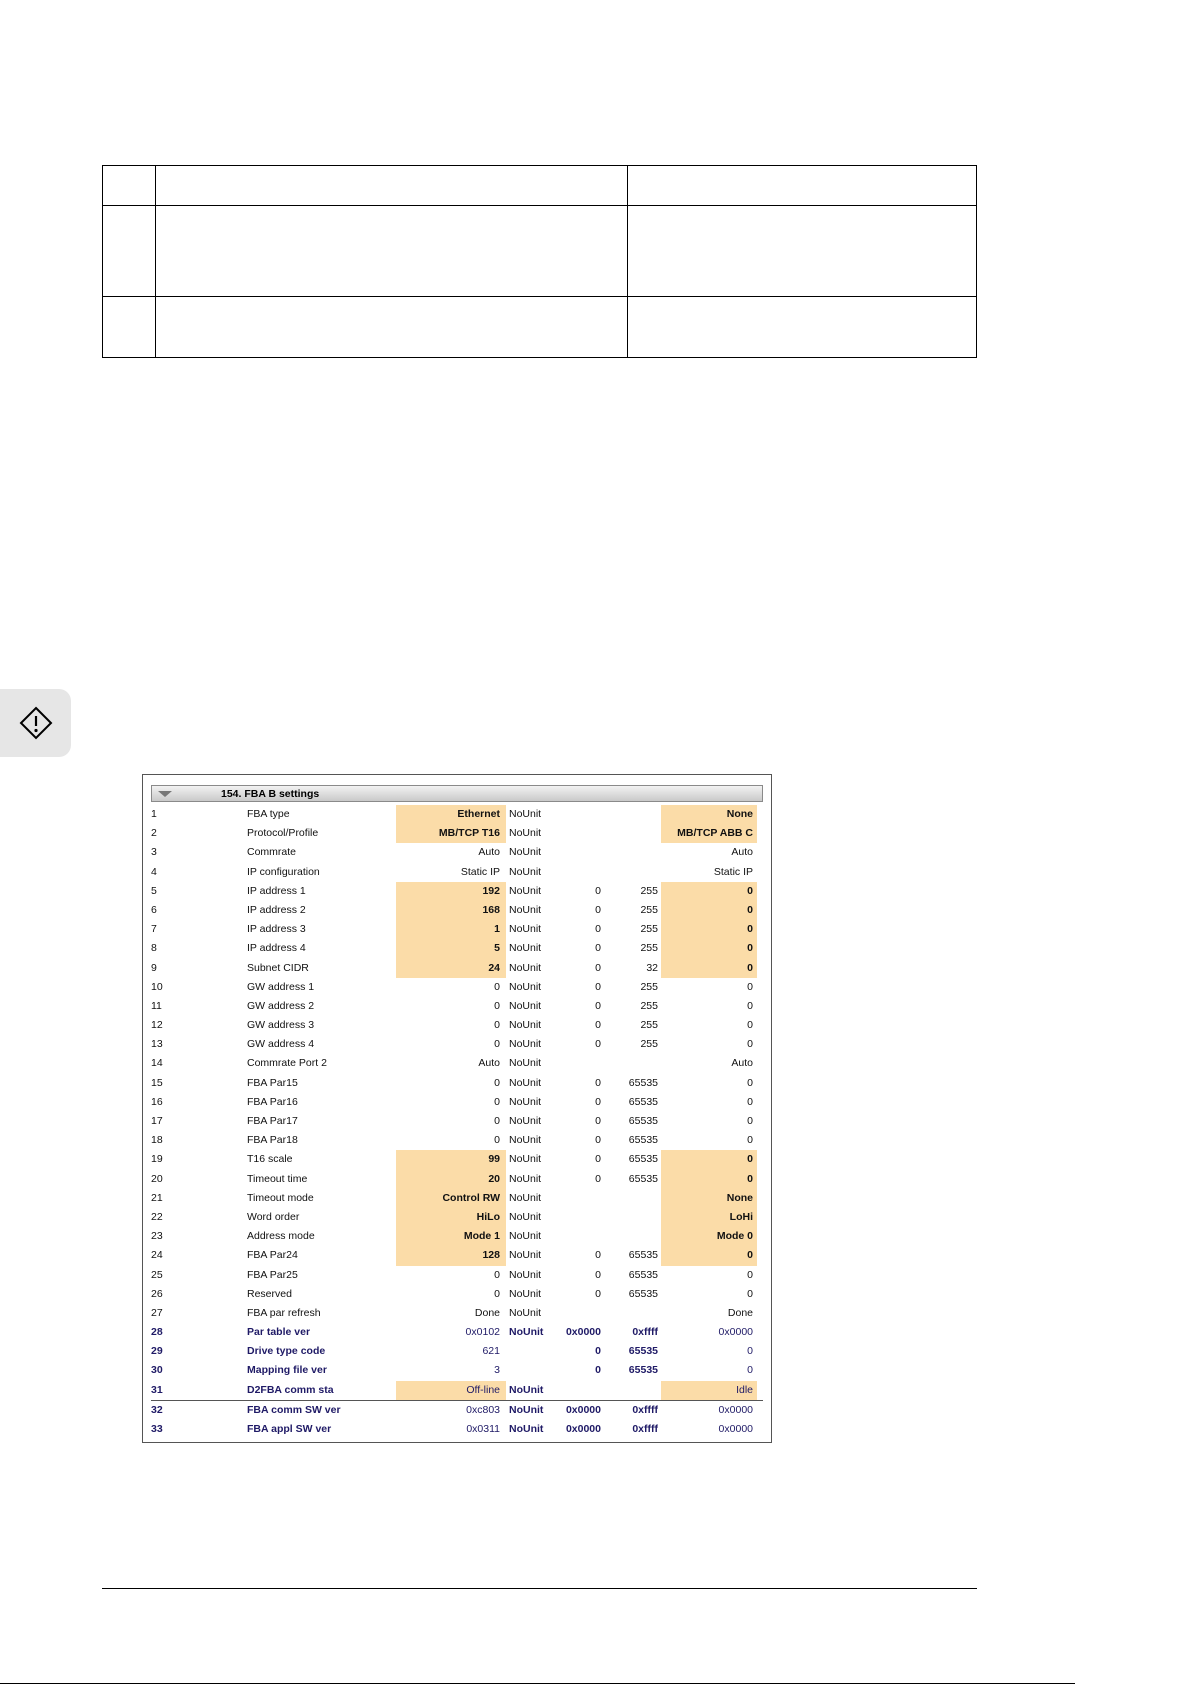 The width and height of the screenshot is (1192, 1685). I want to click on param-value: HiLo, so click(451, 1217).